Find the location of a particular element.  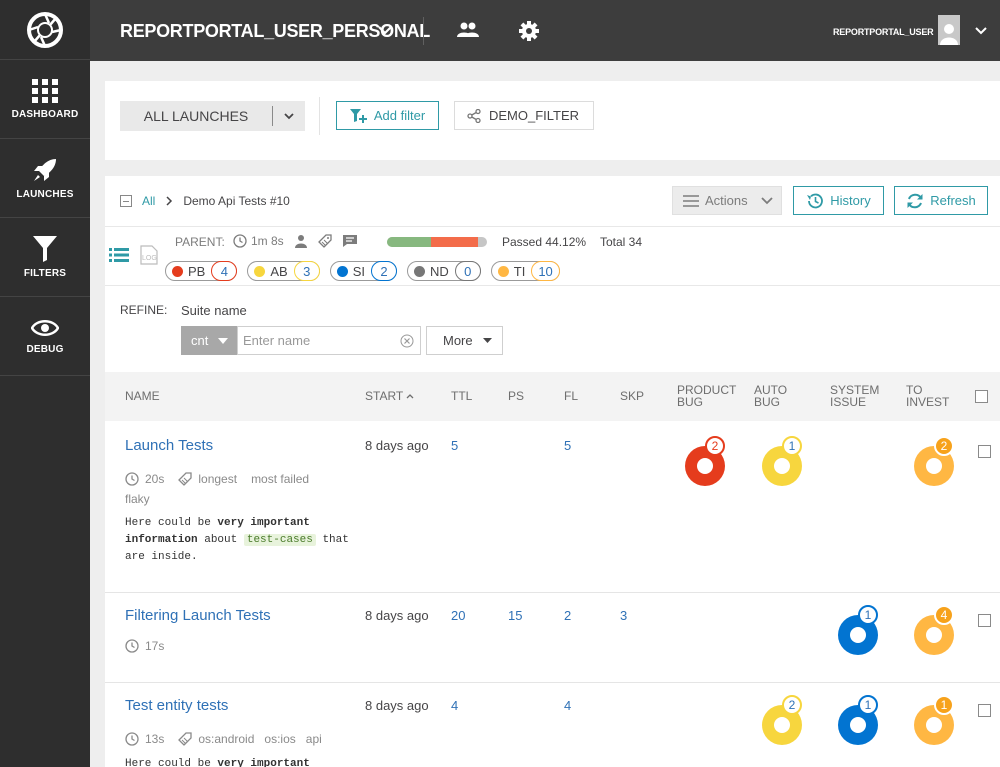

all-launches-dropdown: ALL LAUNCHES is located at coordinates (212, 116).